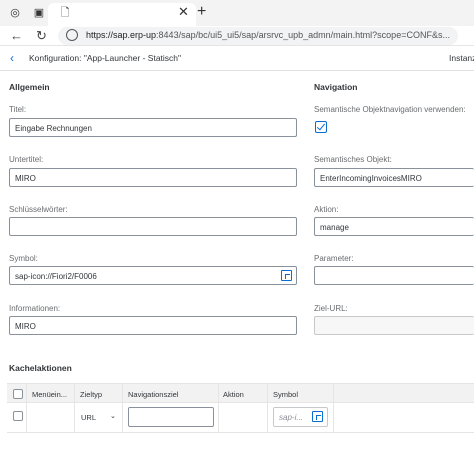 This screenshot has width=474, height=457. I want to click on aktion-label: Aktion:, so click(326, 209).